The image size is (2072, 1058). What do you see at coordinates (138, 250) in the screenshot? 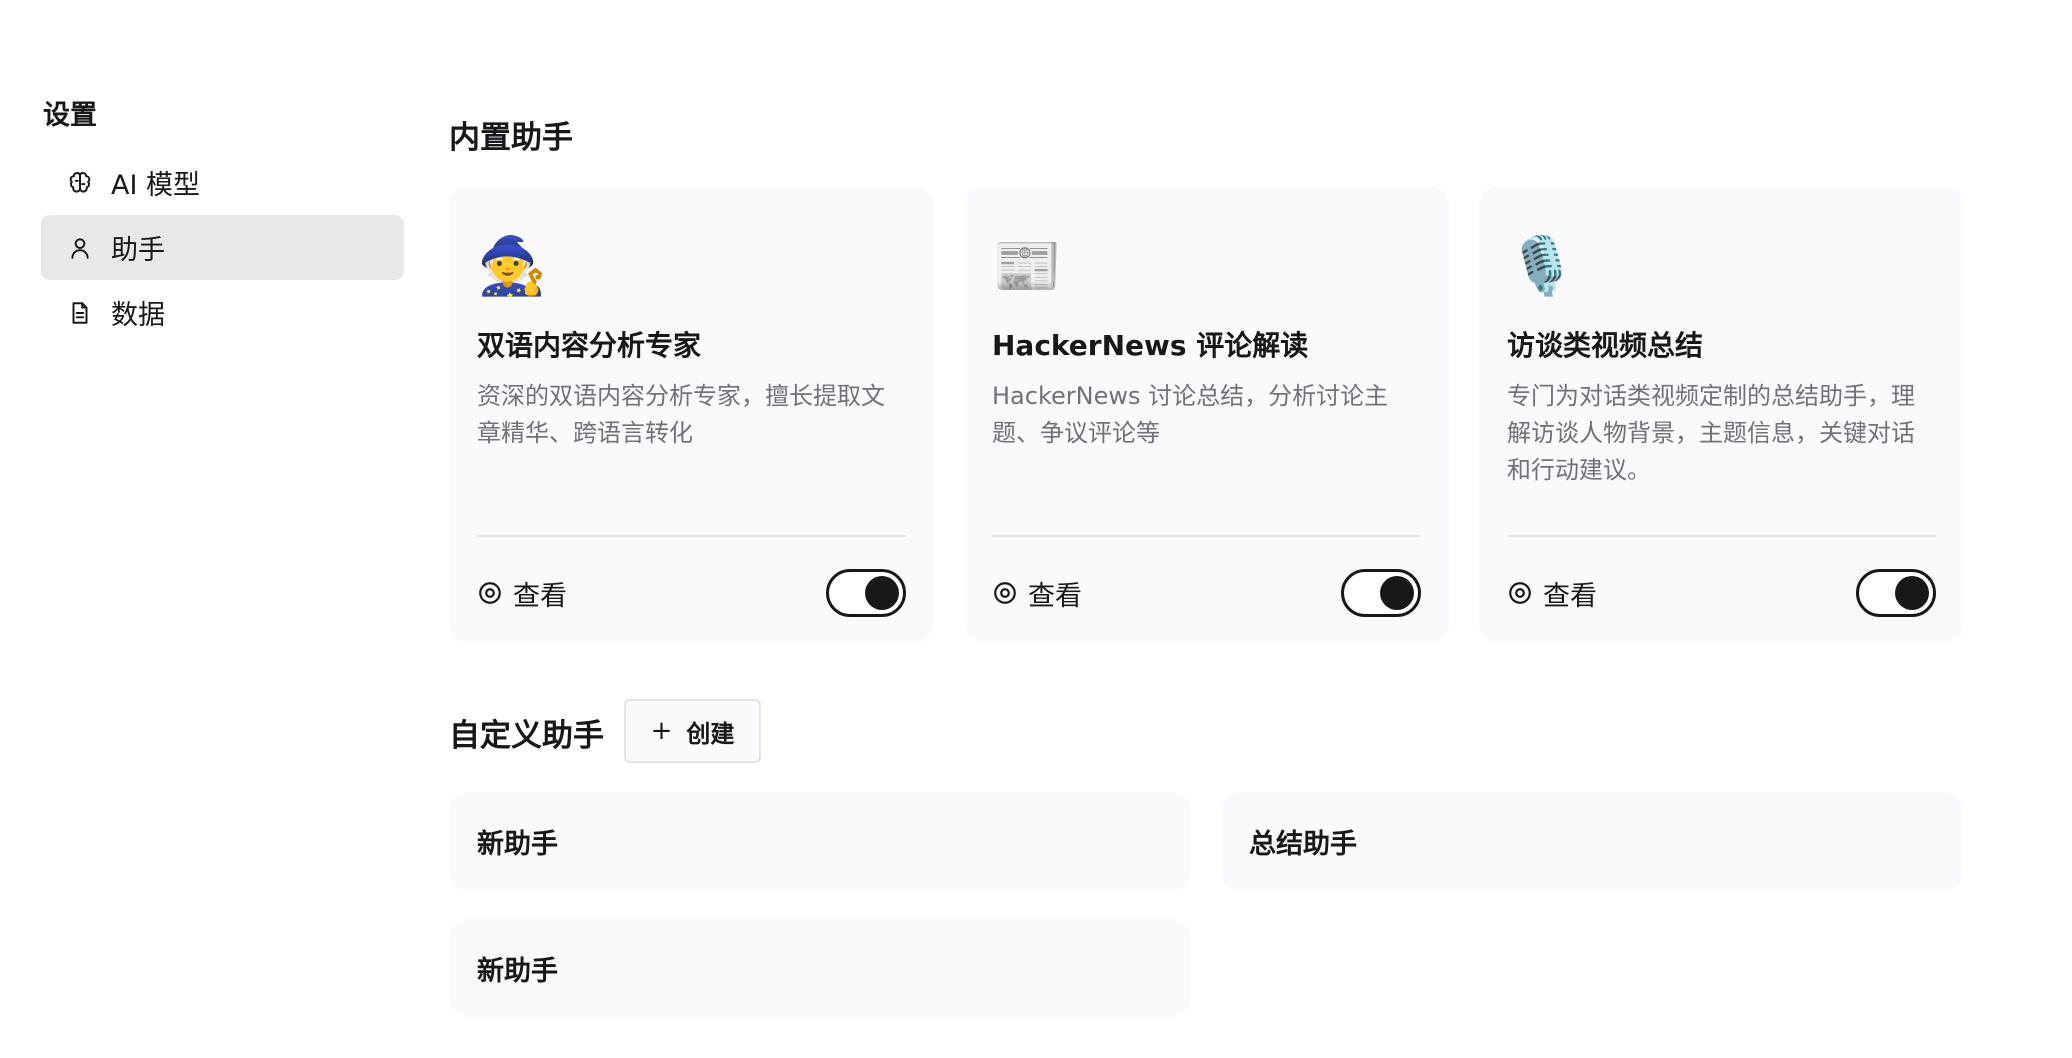
I see `sidebar-item-label: 助手` at bounding box center [138, 250].